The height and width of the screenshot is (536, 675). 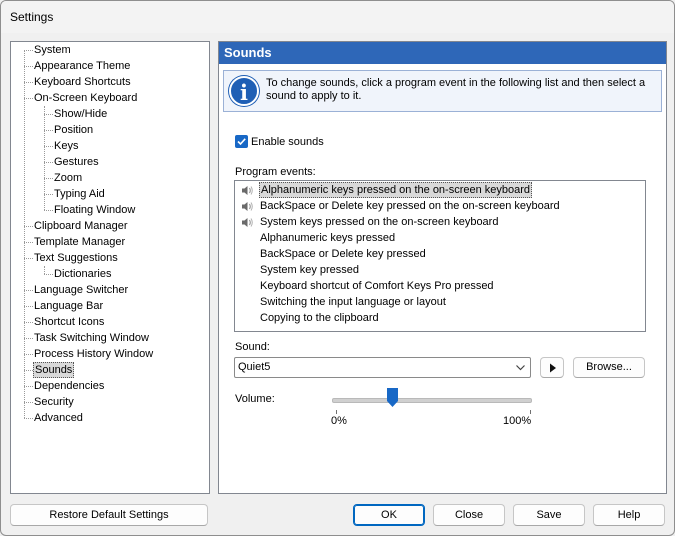 I want to click on tree-item-clipboard-manager: Clipboard Manager, so click(x=109, y=226).